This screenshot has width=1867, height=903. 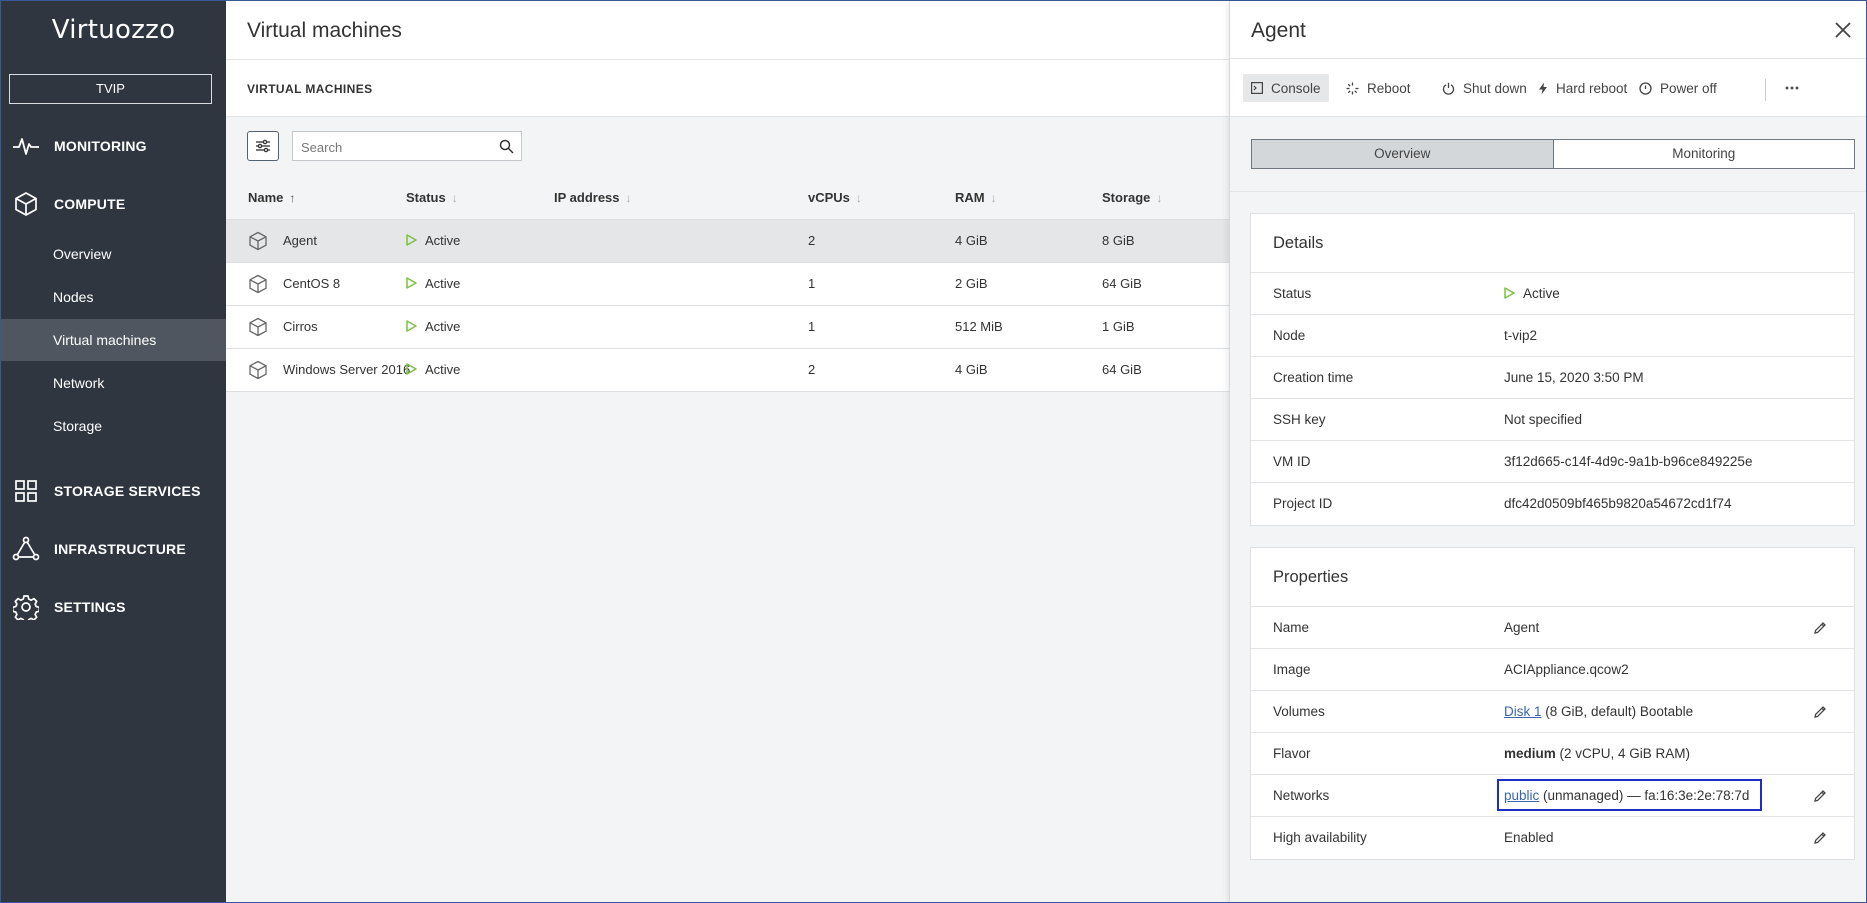 What do you see at coordinates (835, 197) in the screenshot?
I see `column-header-vcpus: vCPUs ↓` at bounding box center [835, 197].